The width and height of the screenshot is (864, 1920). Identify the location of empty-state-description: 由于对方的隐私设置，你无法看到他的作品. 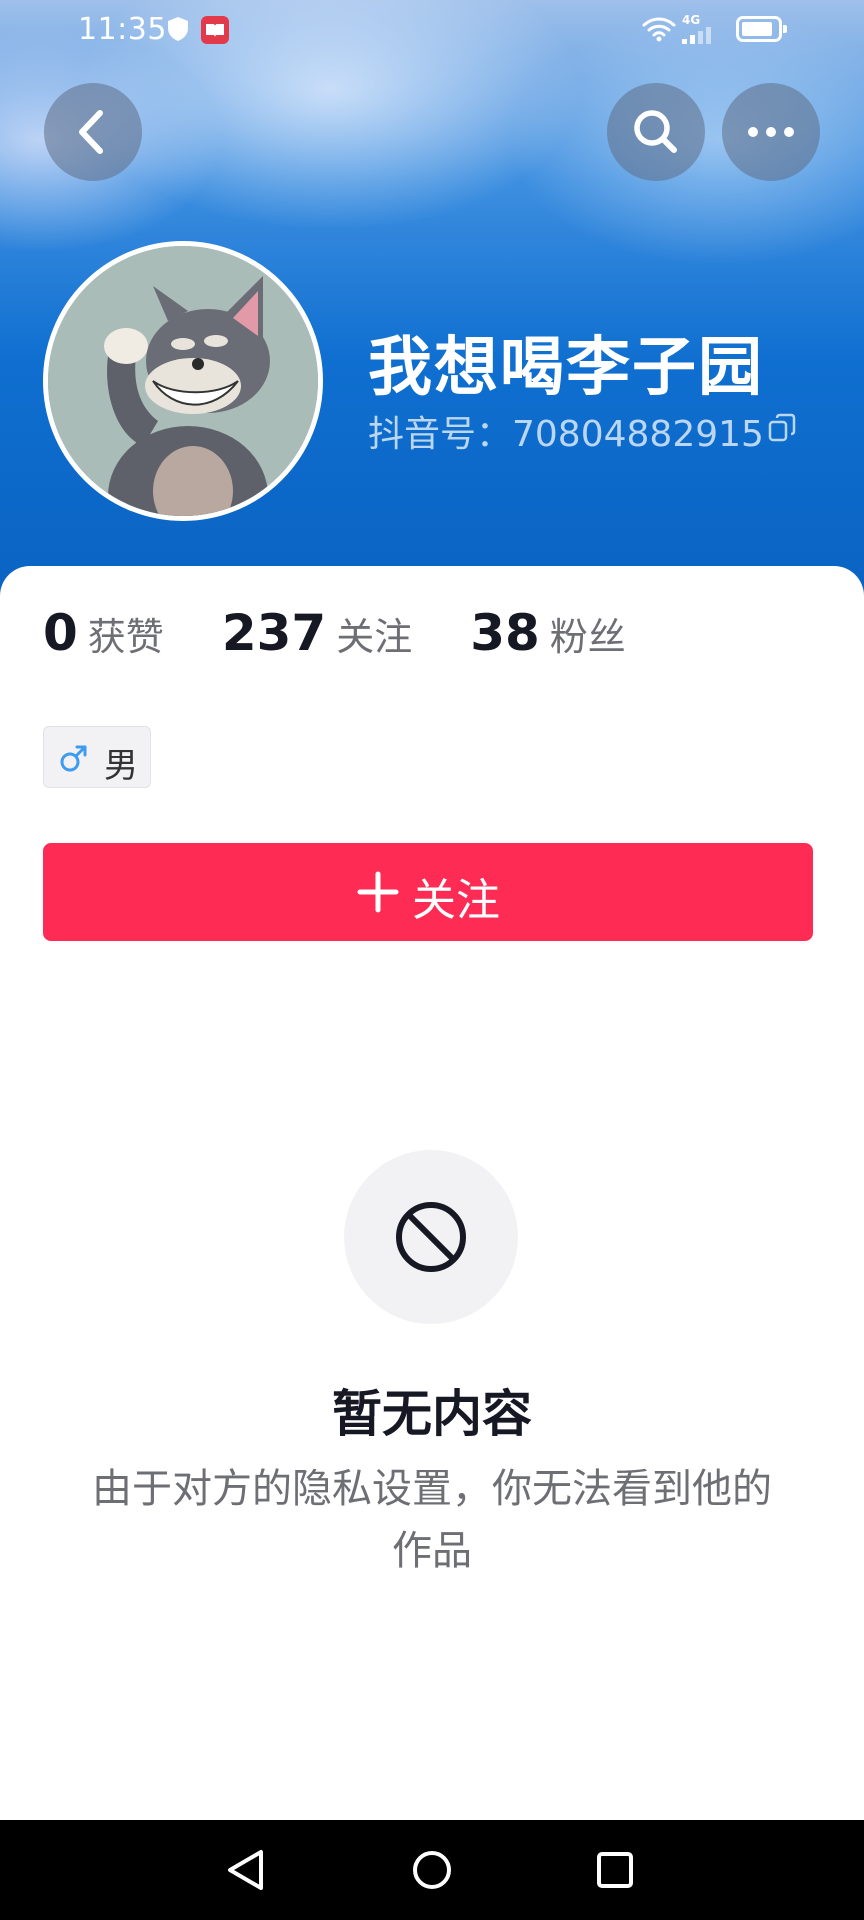
(432, 1520).